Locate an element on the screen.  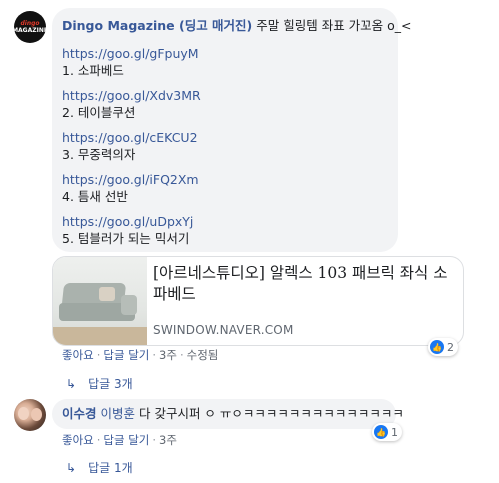
preview-image is located at coordinates (100, 301).